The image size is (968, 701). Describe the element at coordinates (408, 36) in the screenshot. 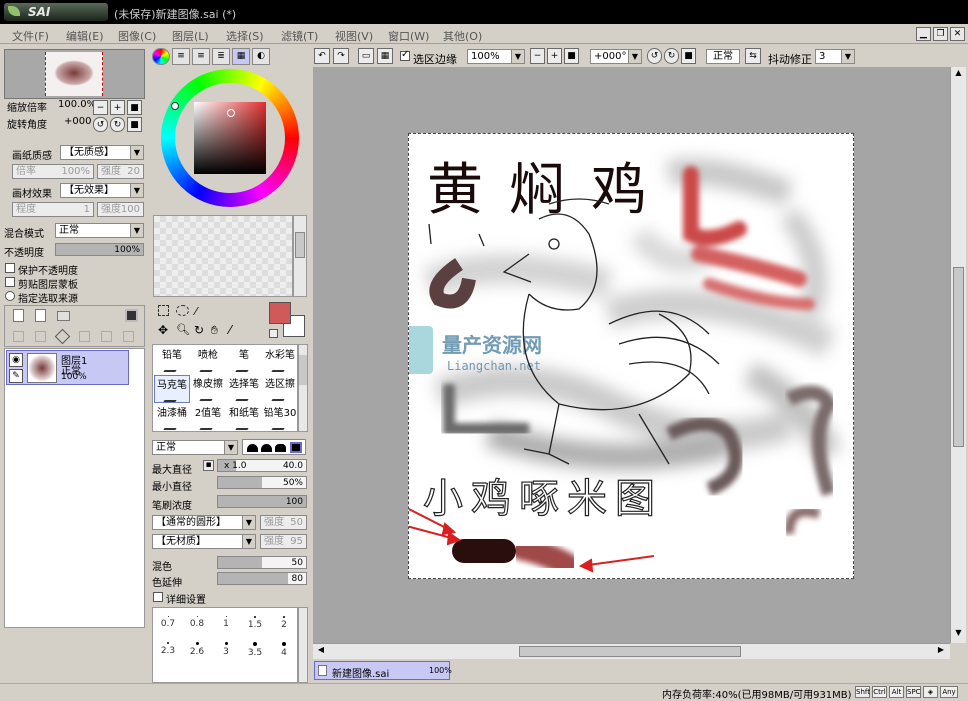

I see `menu-window: 窗口(W)` at that location.